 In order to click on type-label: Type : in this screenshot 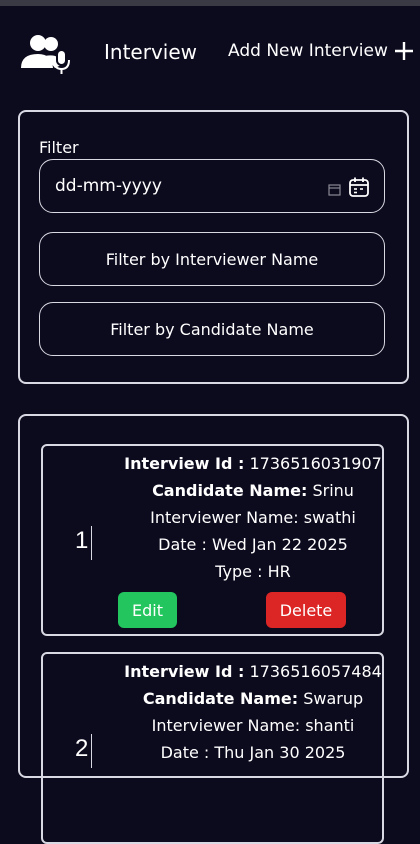, I will do `click(239, 571)`.